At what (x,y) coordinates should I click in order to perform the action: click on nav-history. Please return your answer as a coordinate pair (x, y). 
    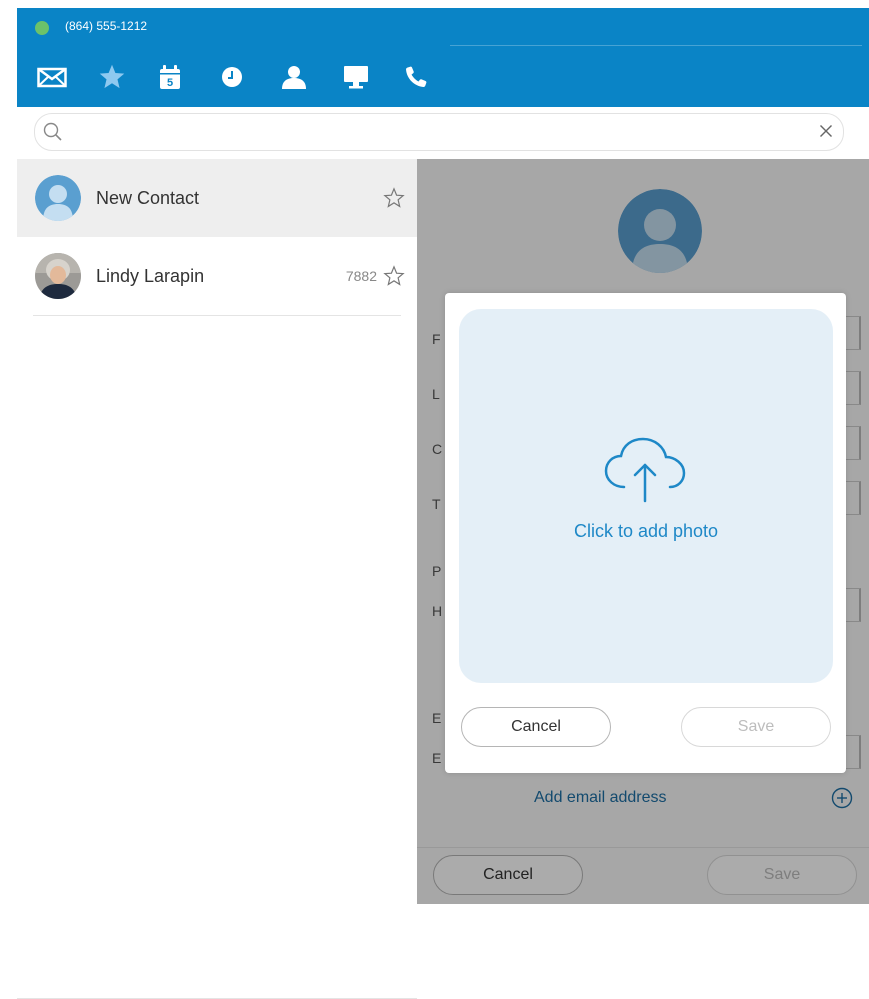
    Looking at the image, I should click on (250, 77).